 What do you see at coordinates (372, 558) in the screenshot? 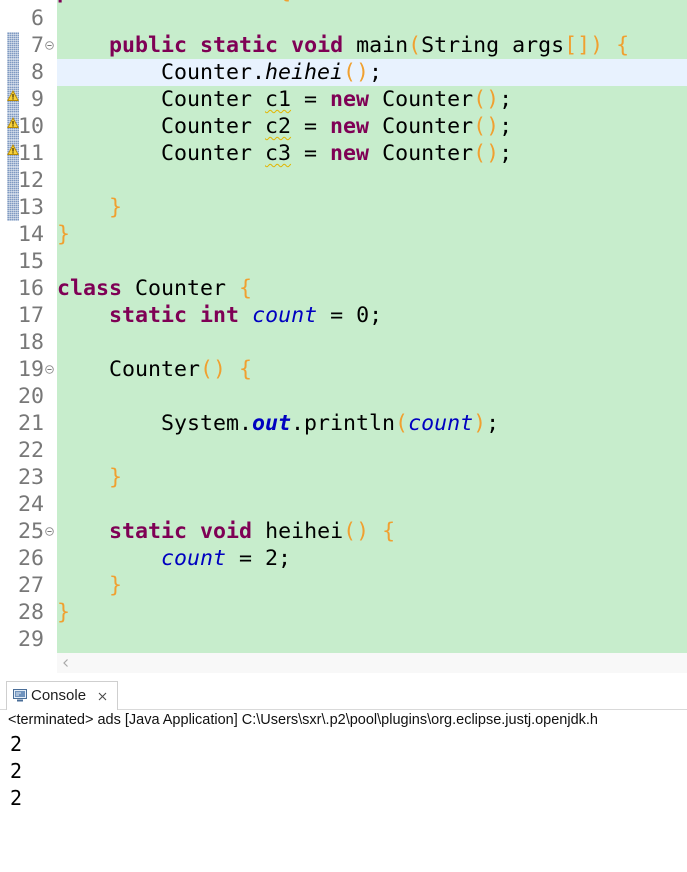
I see `code-line: count = 2;` at bounding box center [372, 558].